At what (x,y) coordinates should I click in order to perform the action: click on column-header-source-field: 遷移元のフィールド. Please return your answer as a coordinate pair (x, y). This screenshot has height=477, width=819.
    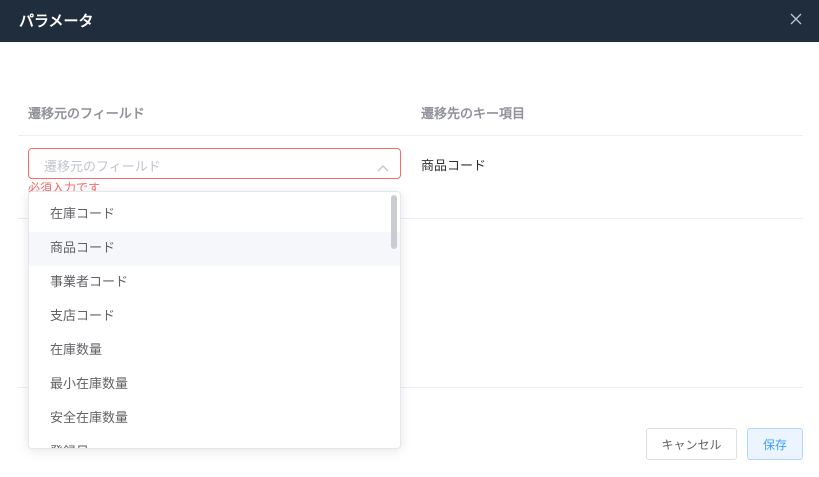
    Looking at the image, I should click on (86, 114).